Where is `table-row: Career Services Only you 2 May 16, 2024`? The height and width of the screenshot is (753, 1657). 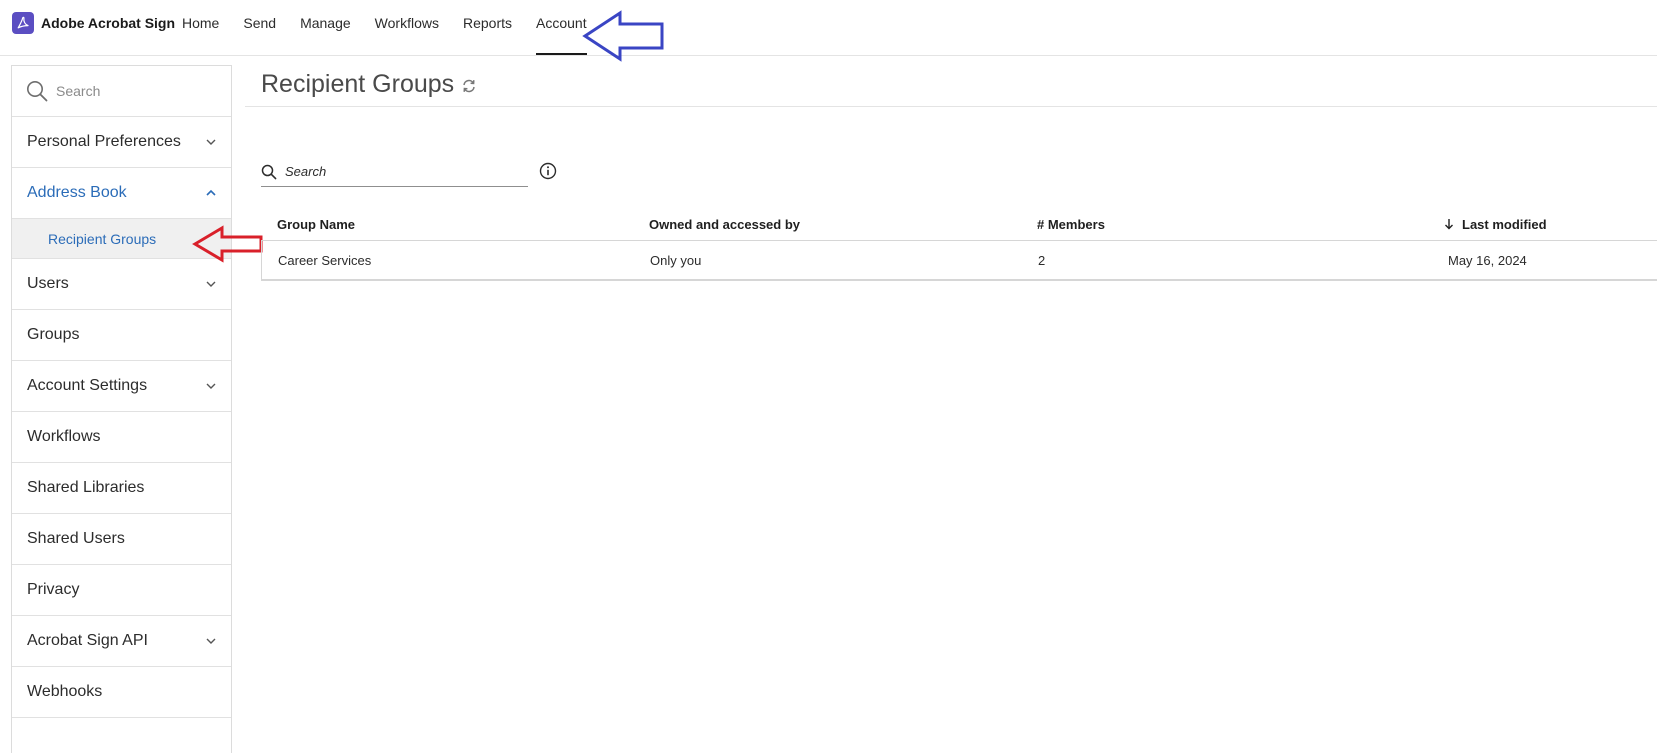 table-row: Career Services Only you 2 May 16, 2024 is located at coordinates (959, 261).